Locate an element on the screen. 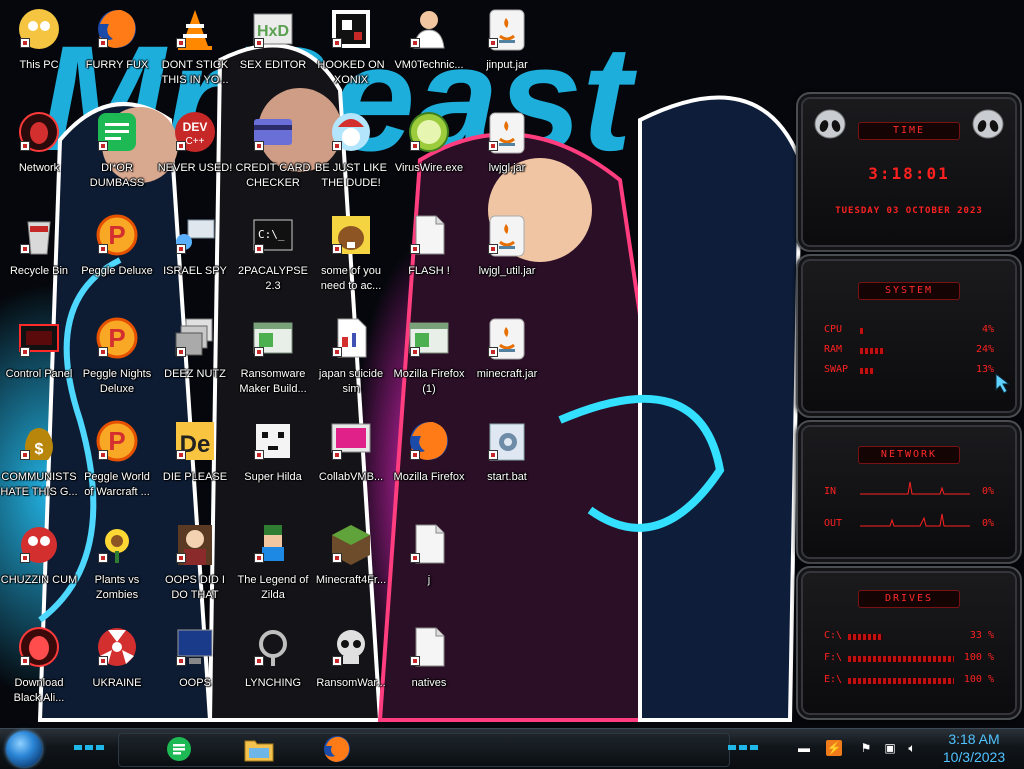  net-in-value: 0% is located at coordinates (987, 491).